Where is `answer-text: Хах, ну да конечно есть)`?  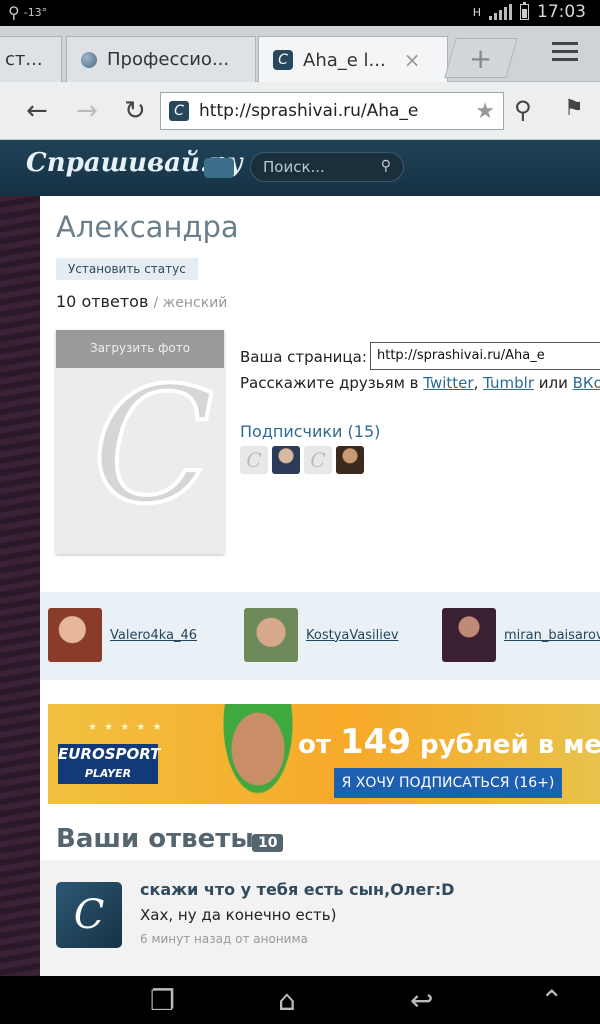 answer-text: Хах, ну да конечно есть) is located at coordinates (238, 915).